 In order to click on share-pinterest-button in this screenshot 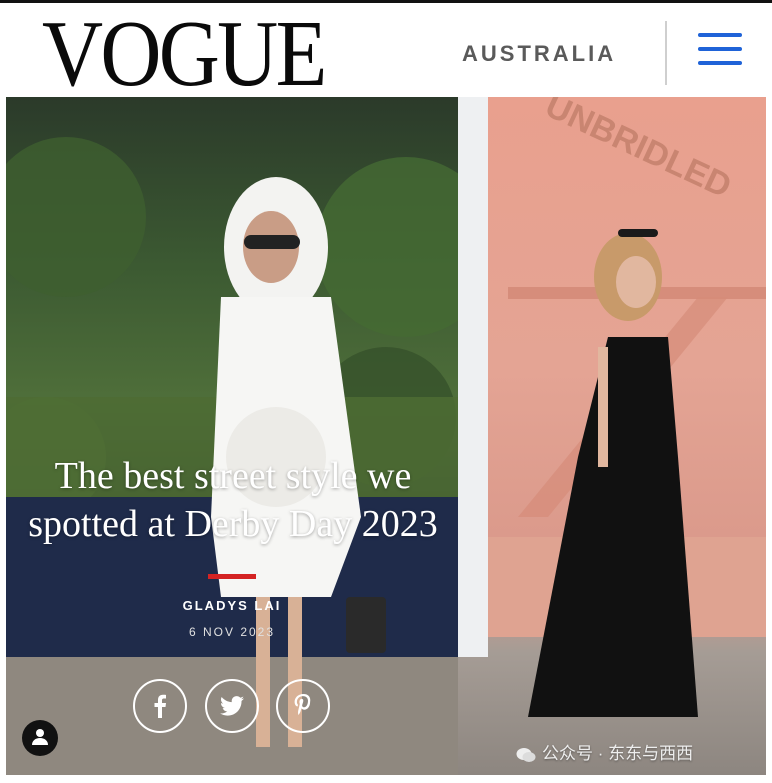, I will do `click(303, 706)`.